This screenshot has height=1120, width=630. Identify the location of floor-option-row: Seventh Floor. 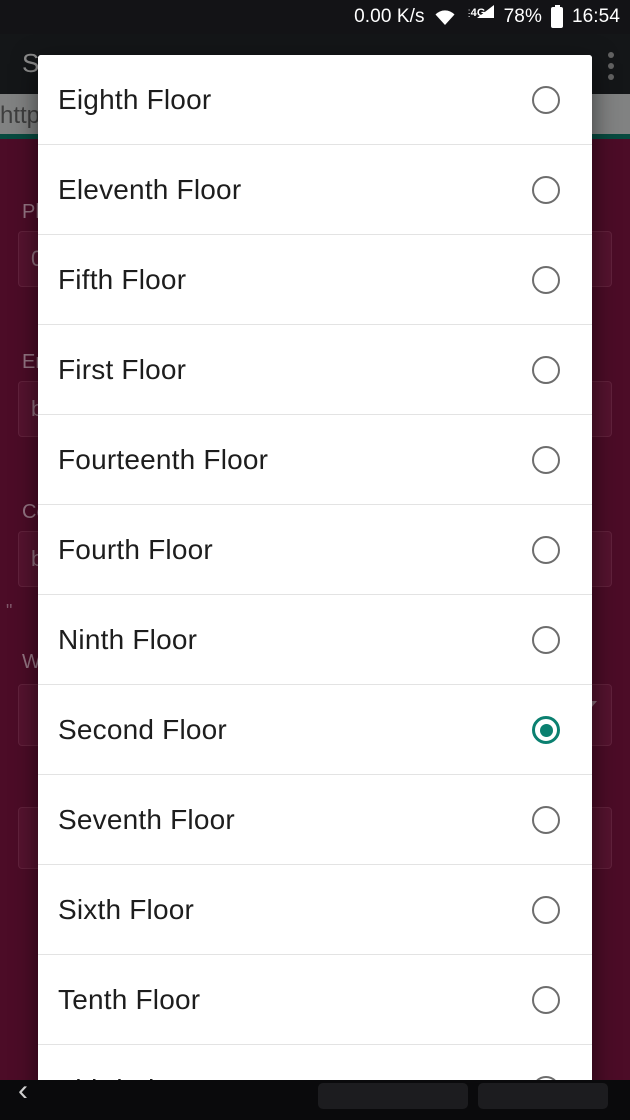
(315, 820).